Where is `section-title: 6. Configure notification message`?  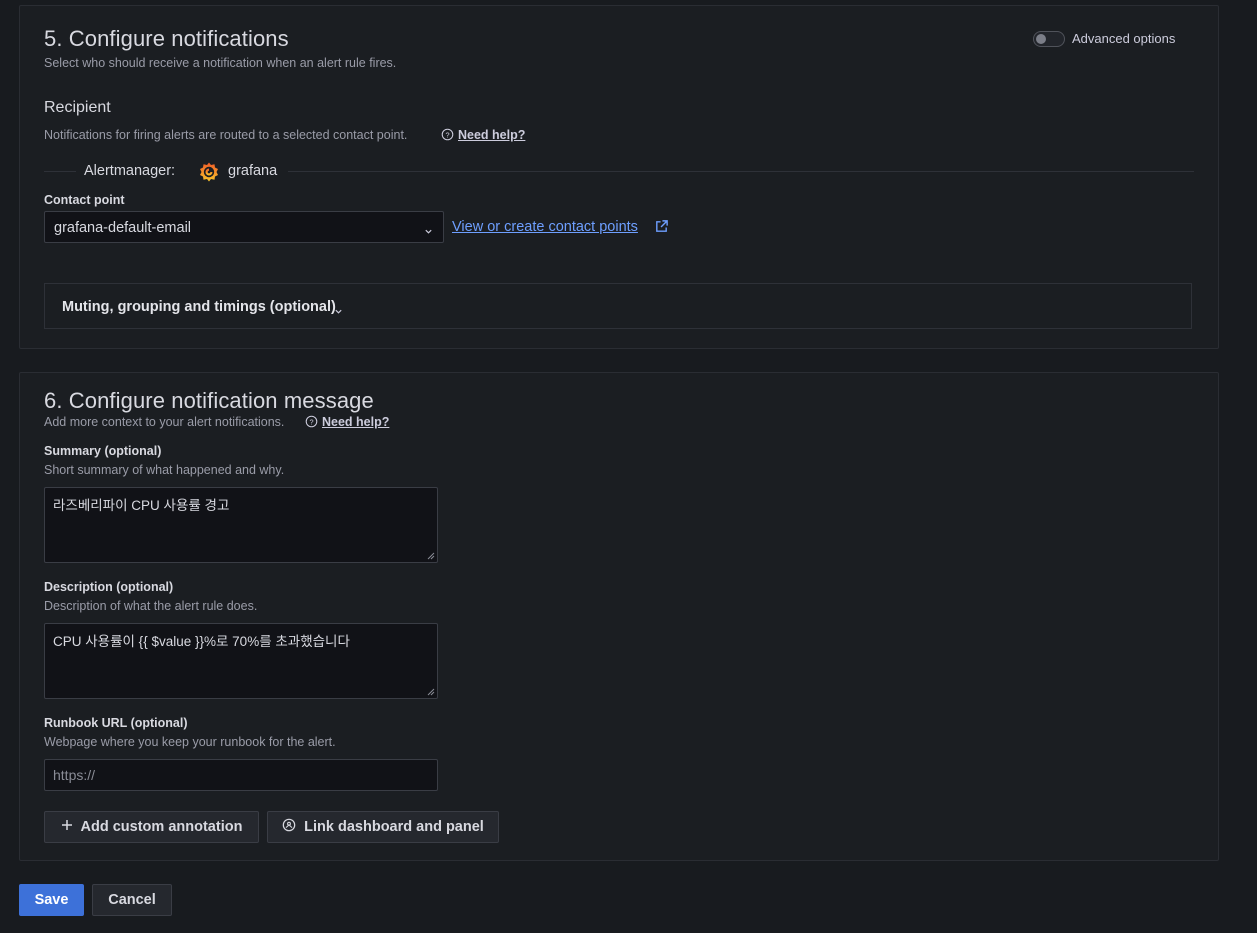
section-title: 6. Configure notification message is located at coordinates (209, 400).